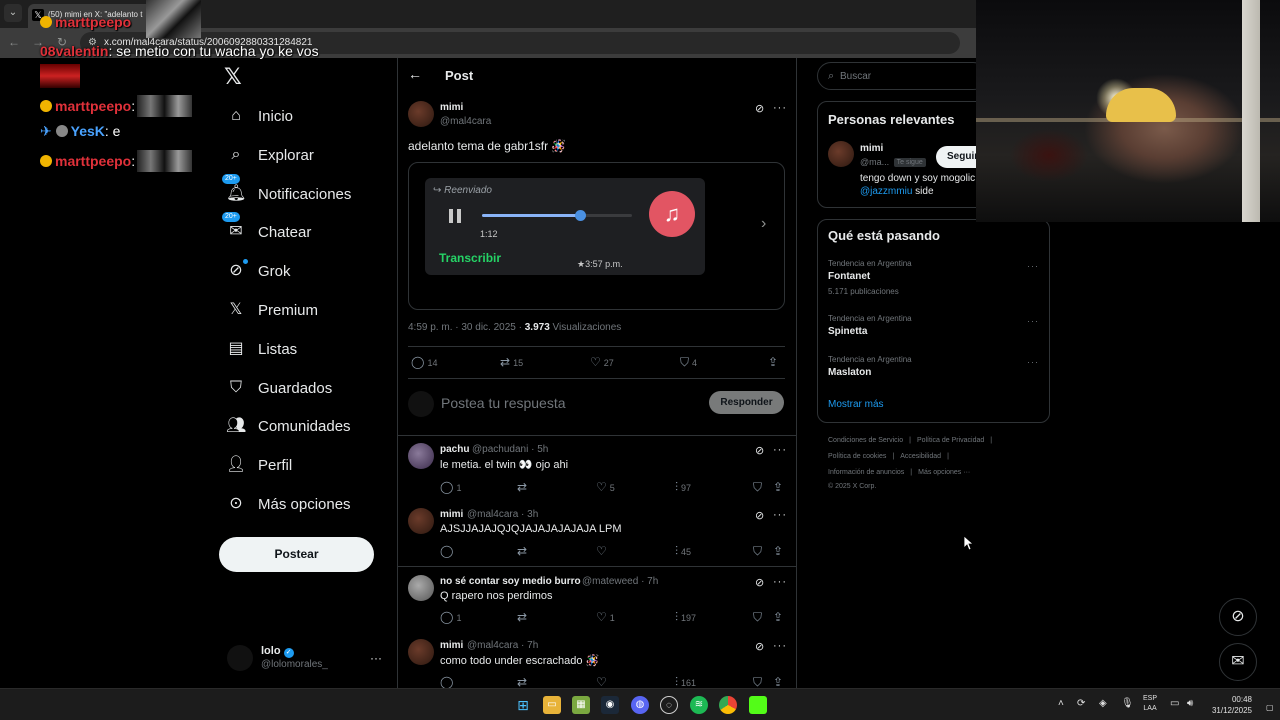  Describe the element at coordinates (465, 121) in the screenshot. I see `post-author-handle: @mal4cara` at that location.